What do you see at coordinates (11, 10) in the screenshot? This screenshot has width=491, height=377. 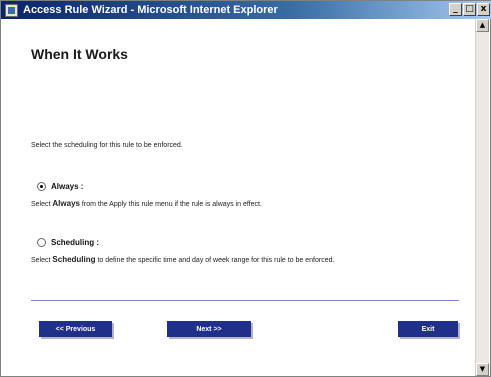 I see `ie-window-icon` at bounding box center [11, 10].